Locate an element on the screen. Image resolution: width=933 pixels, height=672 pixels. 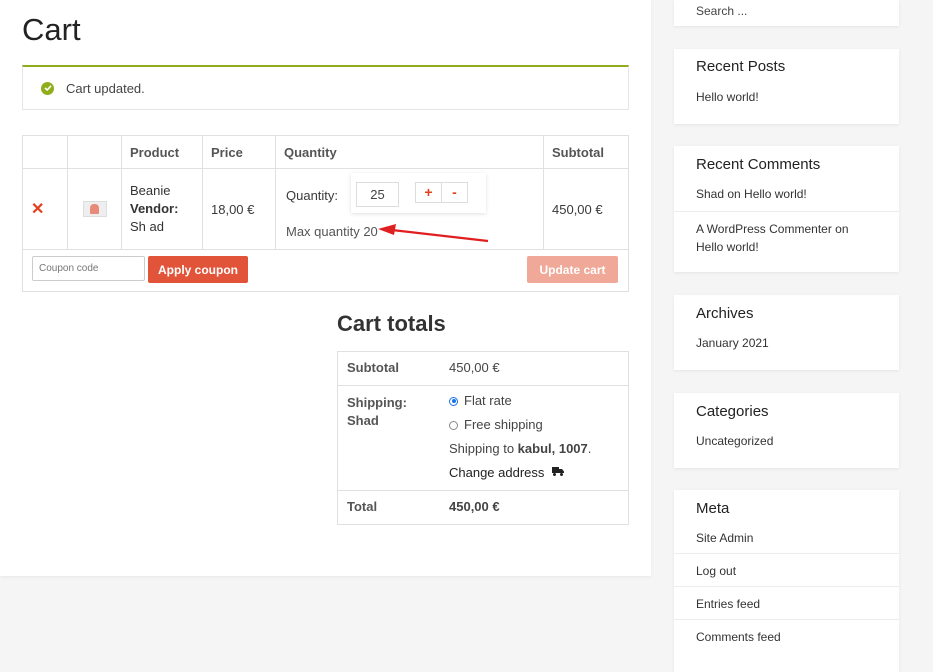
meta-link-entries-feed: Entries feed is located at coordinates (786, 603).